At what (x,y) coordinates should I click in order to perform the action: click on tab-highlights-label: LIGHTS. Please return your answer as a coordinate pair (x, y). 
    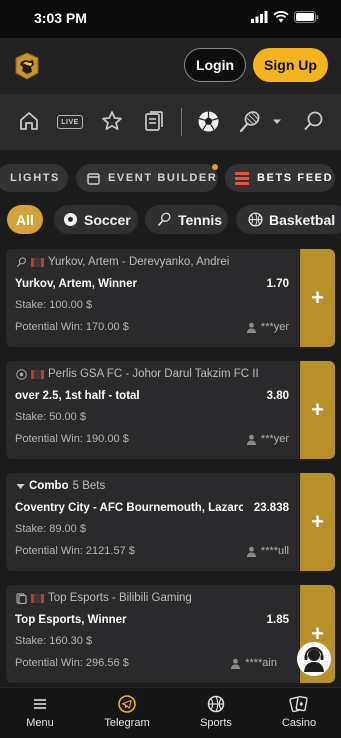
    Looking at the image, I should click on (35, 178).